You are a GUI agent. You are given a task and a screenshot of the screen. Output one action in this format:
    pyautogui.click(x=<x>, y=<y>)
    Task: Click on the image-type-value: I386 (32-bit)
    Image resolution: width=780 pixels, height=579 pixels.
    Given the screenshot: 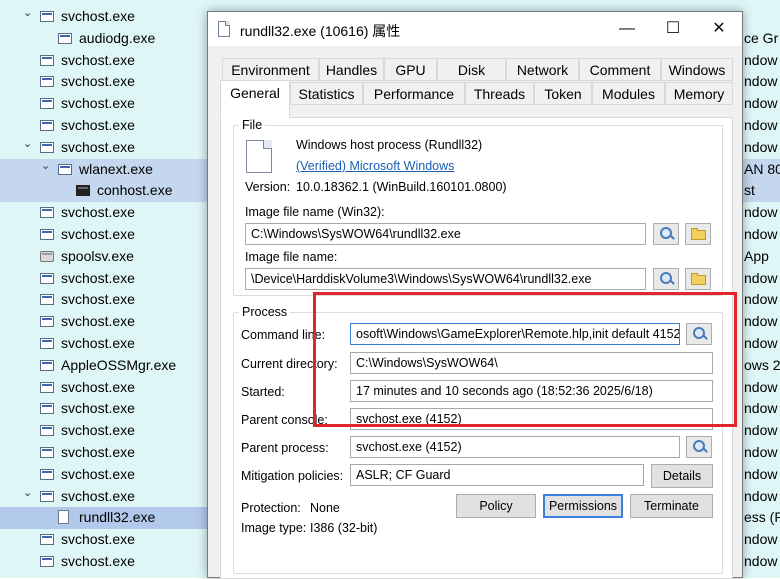 What is the action you would take?
    pyautogui.click(x=344, y=528)
    